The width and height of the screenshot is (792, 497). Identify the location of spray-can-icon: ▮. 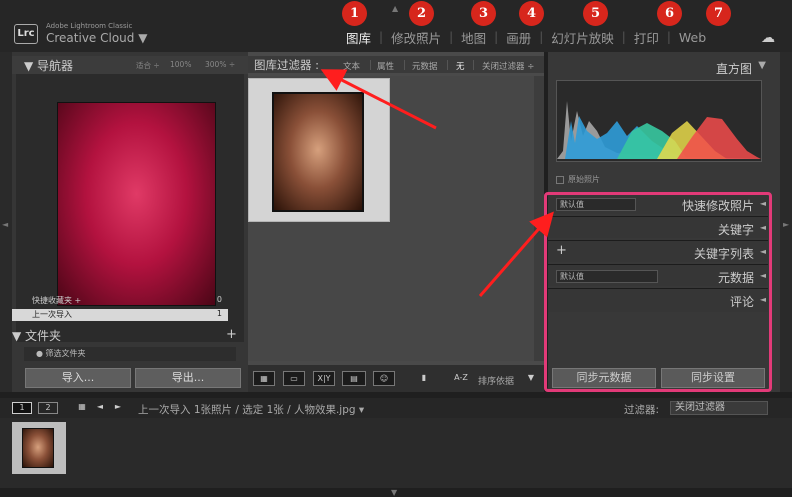
(424, 378).